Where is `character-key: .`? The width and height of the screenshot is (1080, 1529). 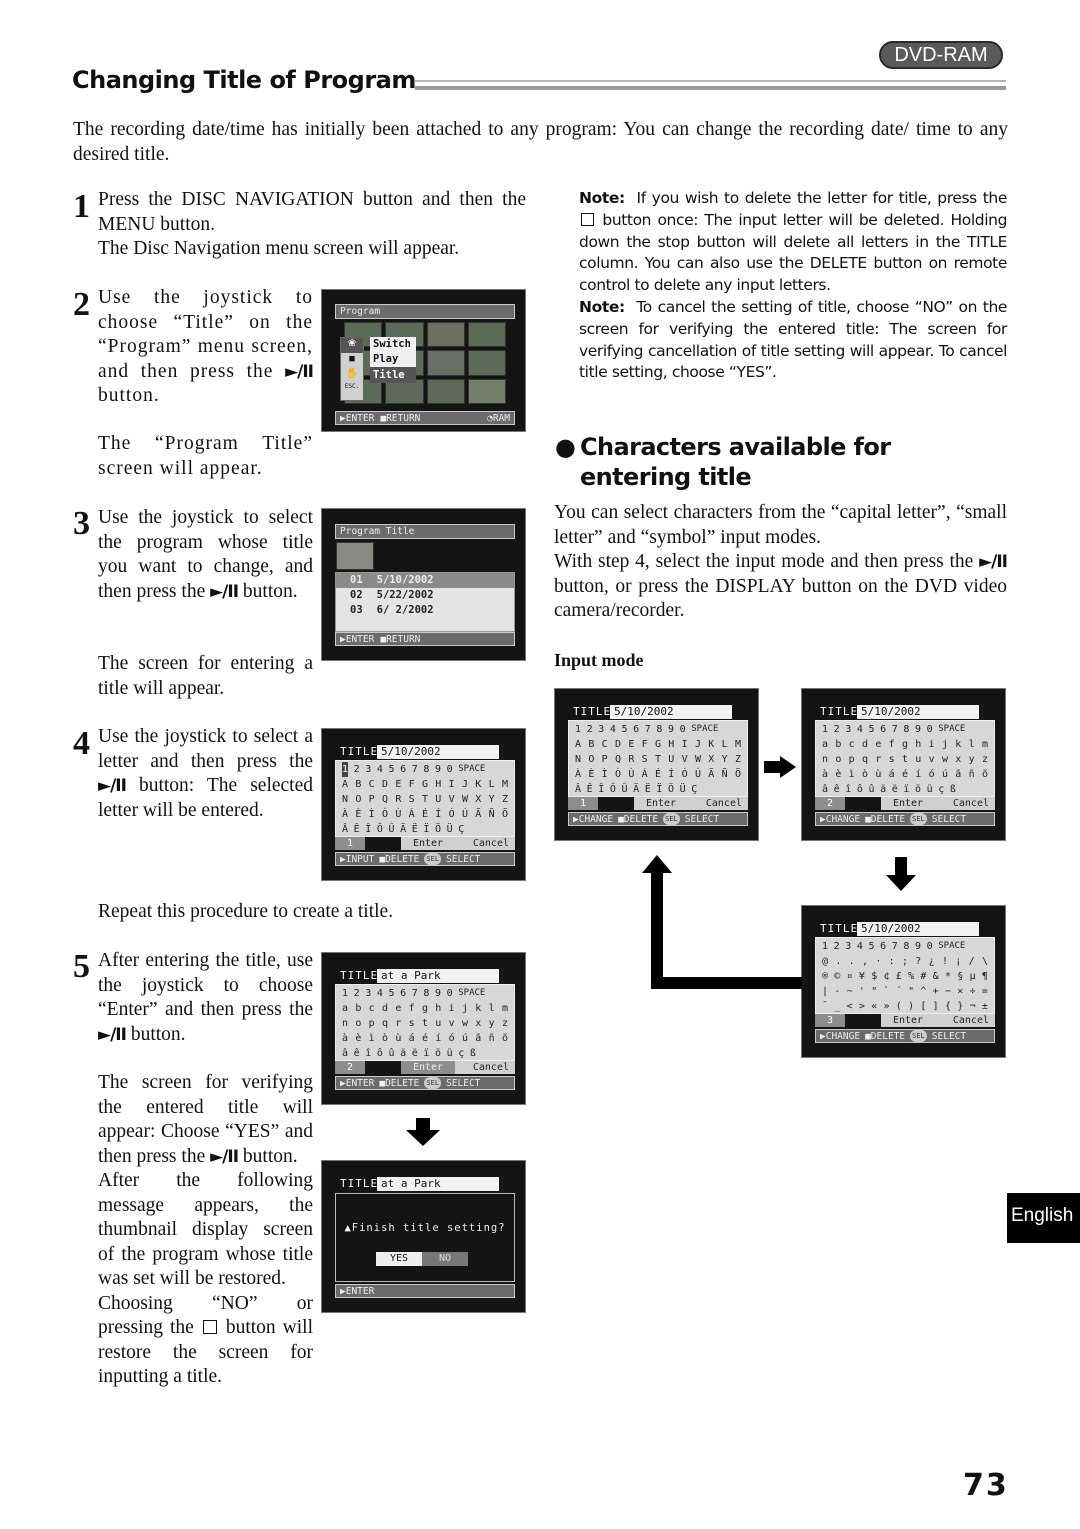 character-key: . is located at coordinates (852, 961).